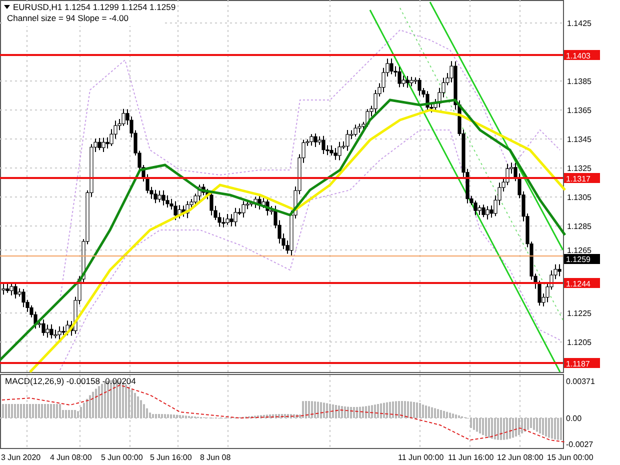 Image resolution: width=620 pixels, height=465 pixels. I want to click on macd-tick: 0.00, so click(574, 418).